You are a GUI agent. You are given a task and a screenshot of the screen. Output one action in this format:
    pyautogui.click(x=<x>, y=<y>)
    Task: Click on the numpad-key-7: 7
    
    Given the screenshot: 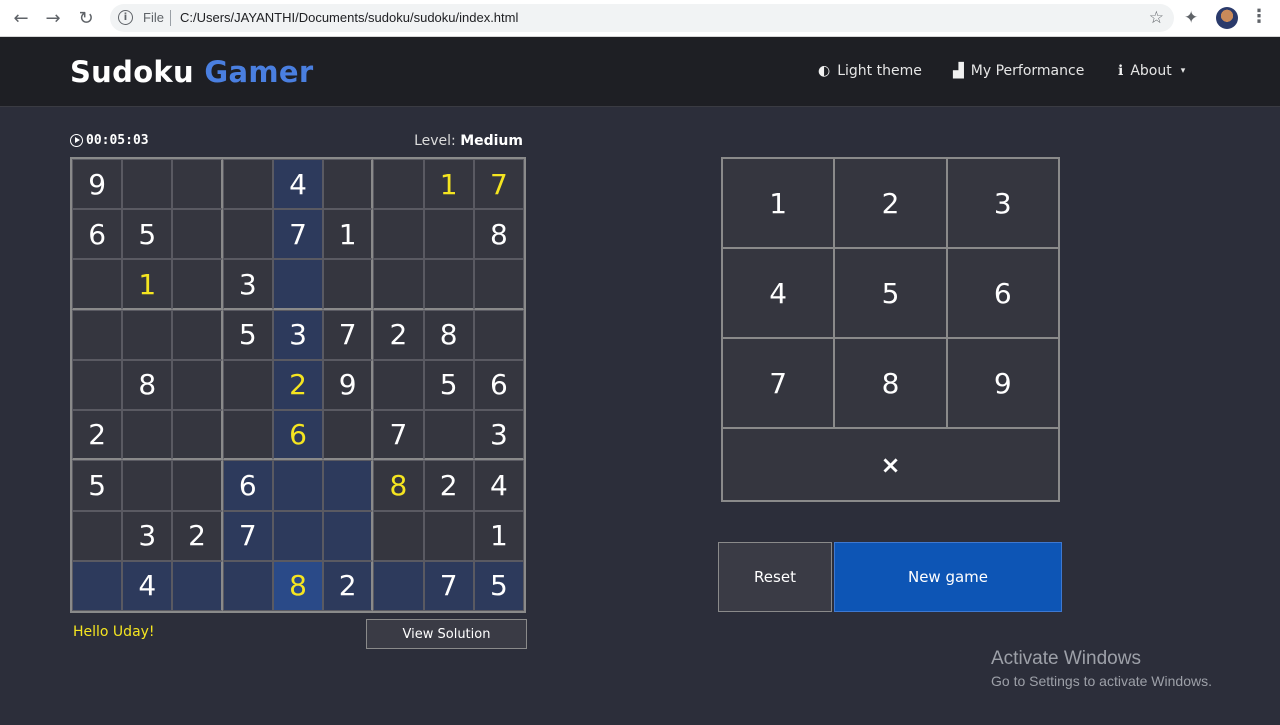 What is the action you would take?
    pyautogui.click(x=778, y=383)
    